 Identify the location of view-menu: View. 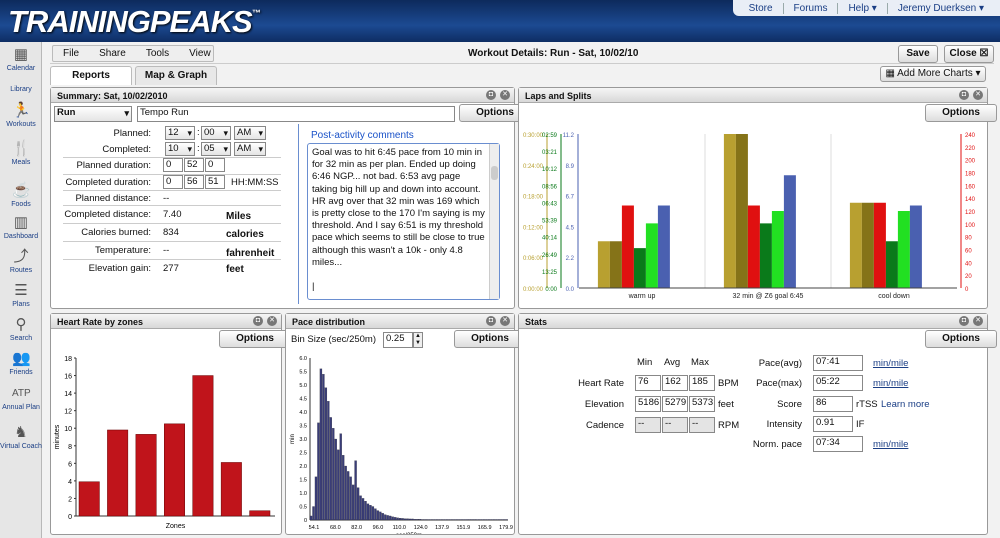
(200, 53).